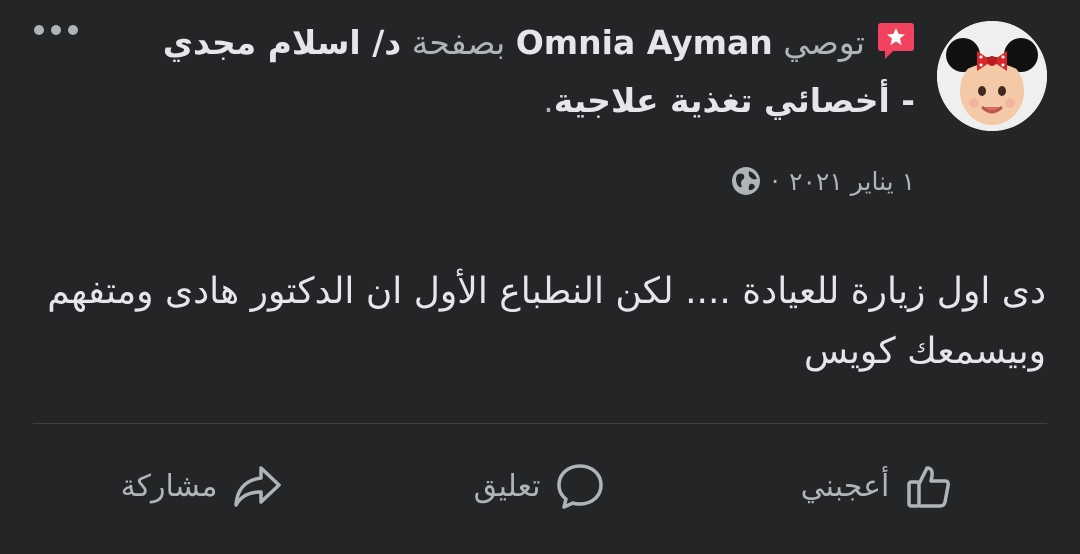 The image size is (1080, 554). Describe the element at coordinates (746, 181) in the screenshot. I see `globe-icon` at that location.